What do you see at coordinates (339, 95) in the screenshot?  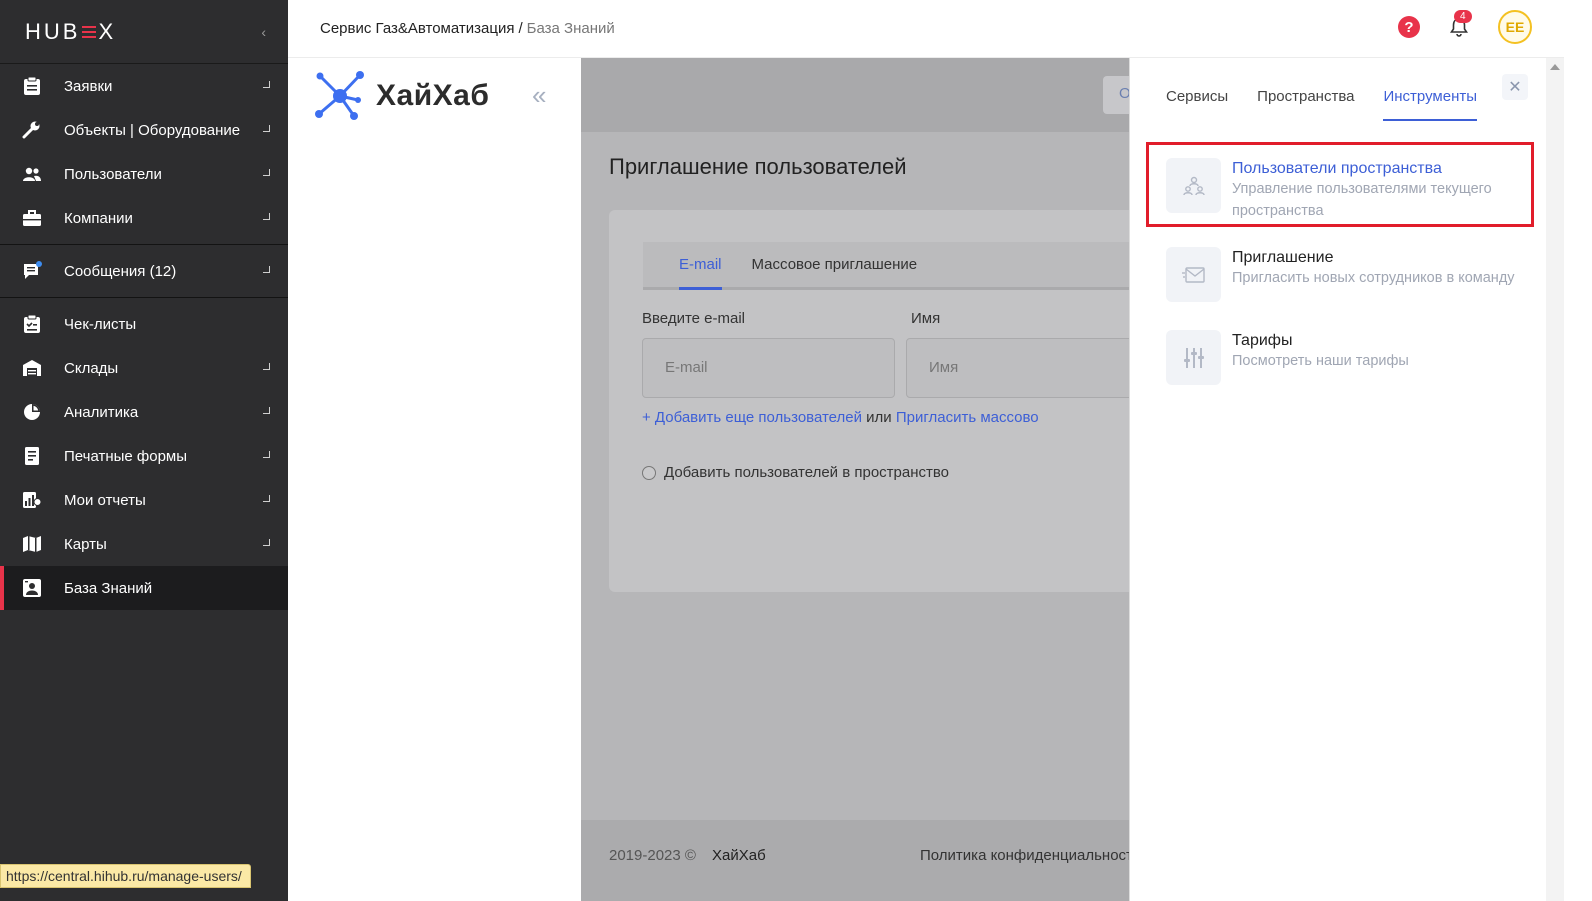 I see `hihub-logo-icon` at bounding box center [339, 95].